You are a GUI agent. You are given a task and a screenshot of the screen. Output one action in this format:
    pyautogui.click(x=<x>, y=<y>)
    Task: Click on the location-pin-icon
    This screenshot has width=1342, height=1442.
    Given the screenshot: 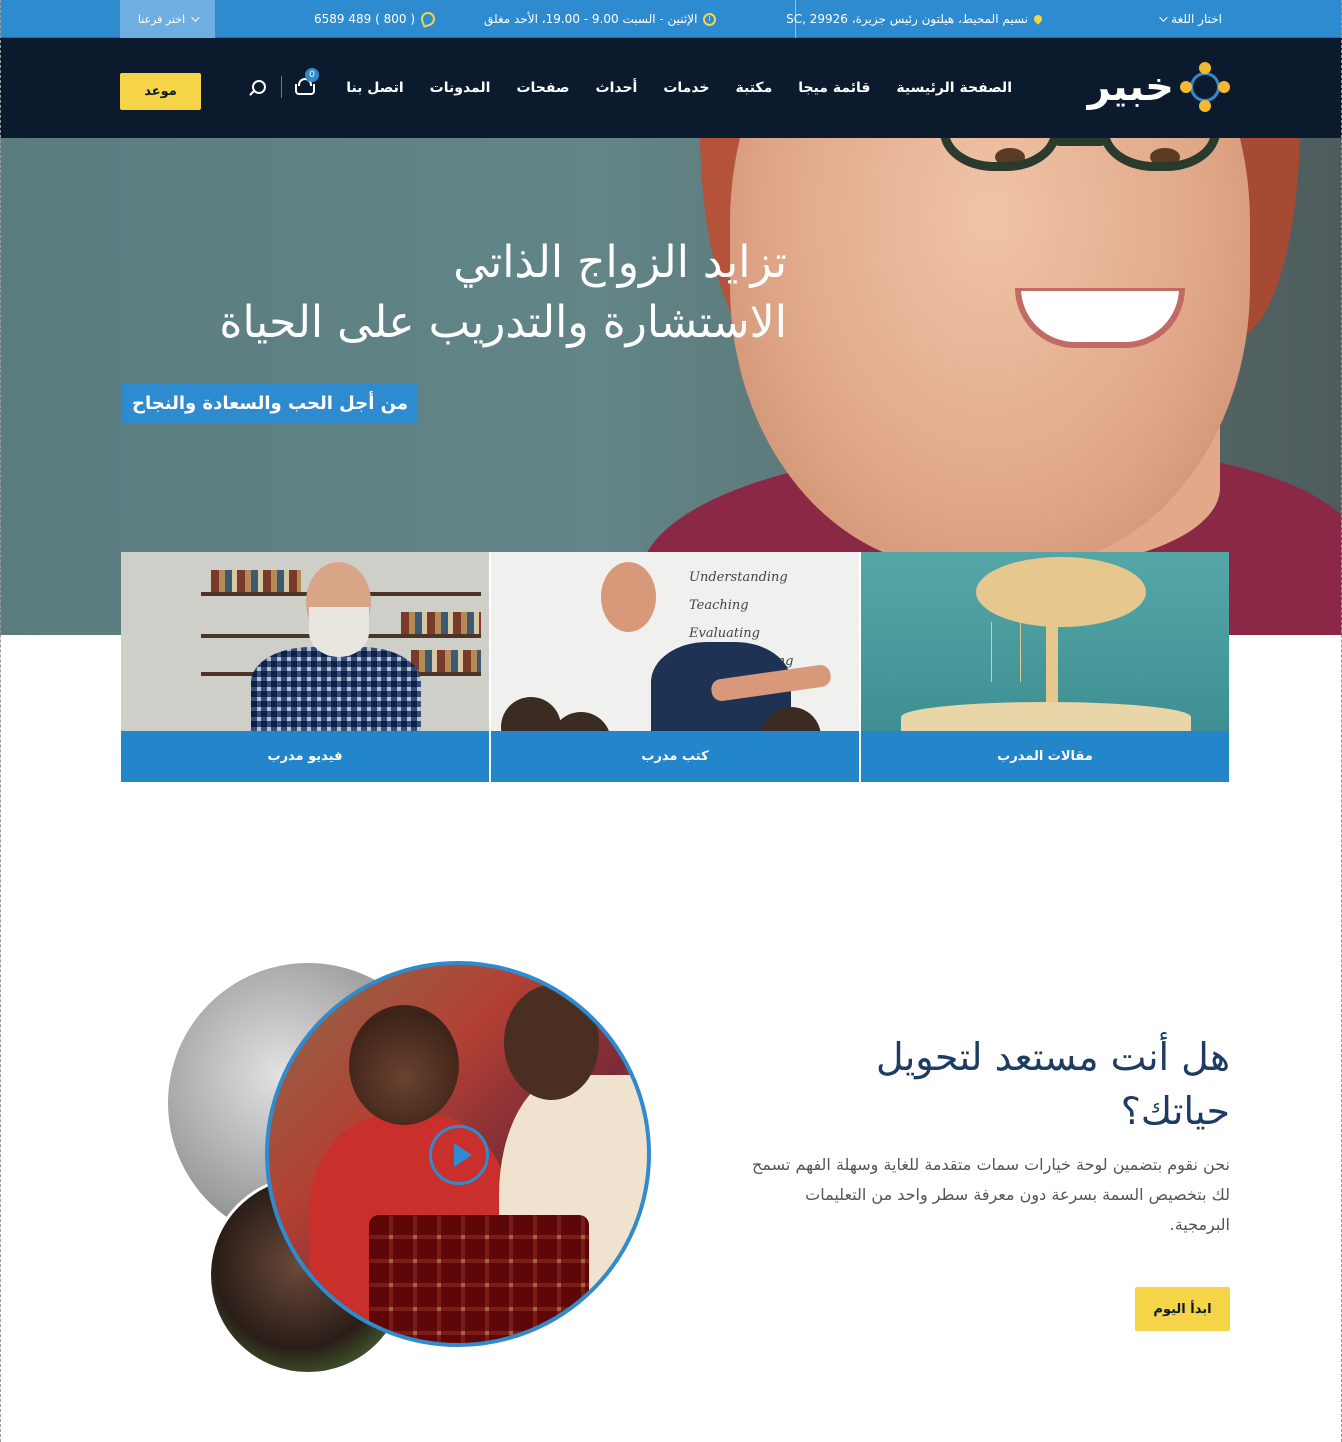 What is the action you would take?
    pyautogui.click(x=1038, y=19)
    